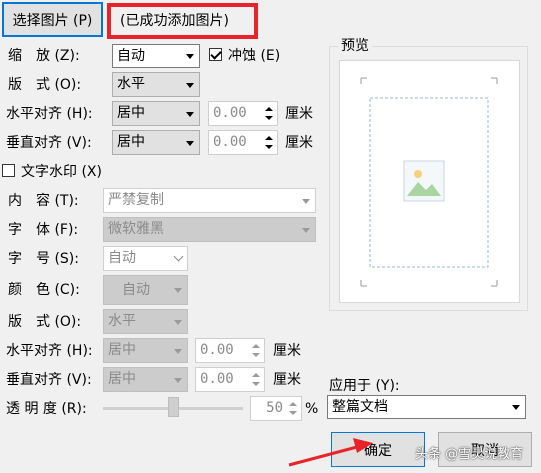 The image size is (541, 473). Describe the element at coordinates (355, 46) in the screenshot. I see `preview-title: 预览` at that location.